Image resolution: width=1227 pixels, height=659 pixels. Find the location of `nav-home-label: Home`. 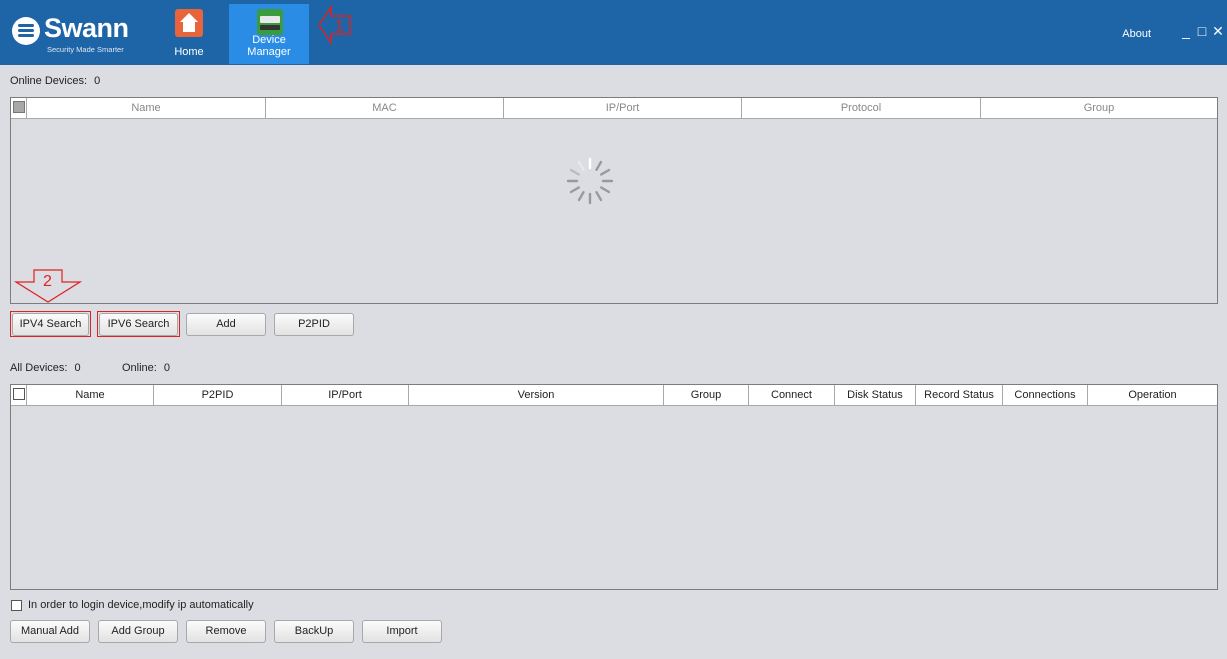

nav-home-label: Home is located at coordinates (189, 52).